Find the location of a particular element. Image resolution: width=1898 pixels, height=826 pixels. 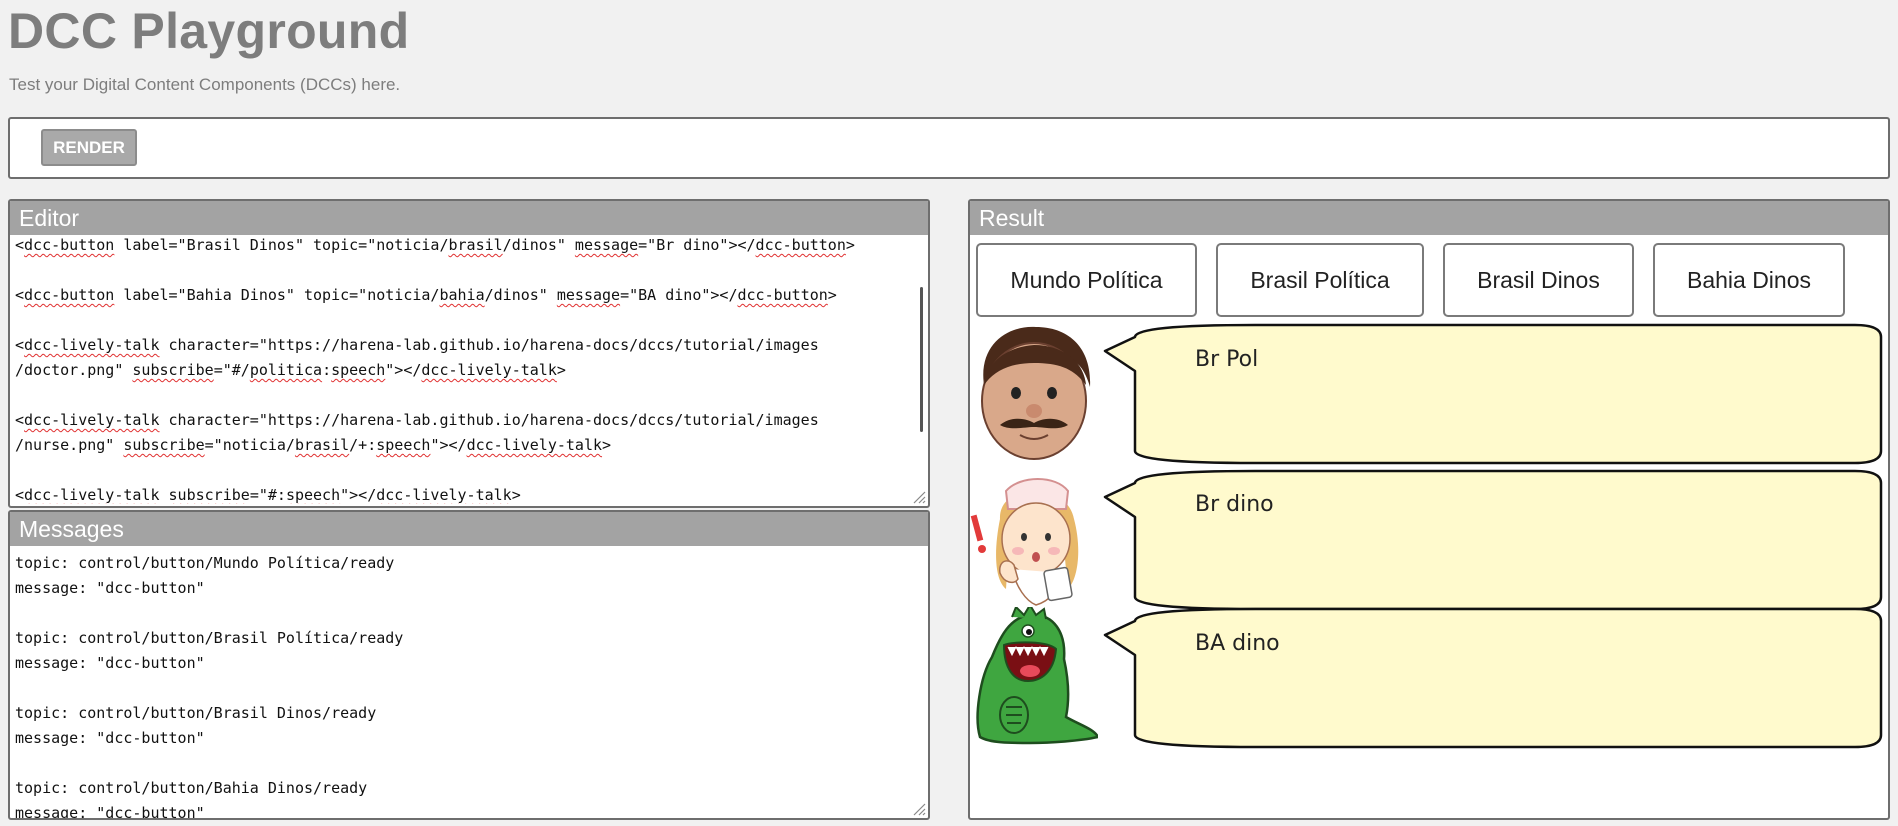

toolbar: RENDER is located at coordinates (949, 148).